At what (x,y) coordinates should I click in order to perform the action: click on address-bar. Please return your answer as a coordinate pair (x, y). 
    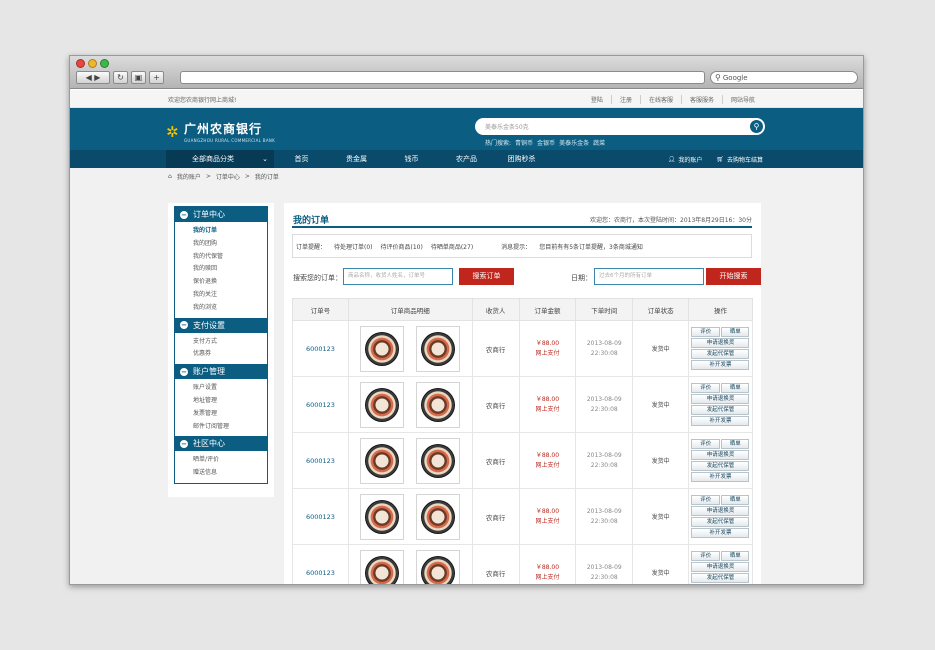
    Looking at the image, I should click on (442, 77).